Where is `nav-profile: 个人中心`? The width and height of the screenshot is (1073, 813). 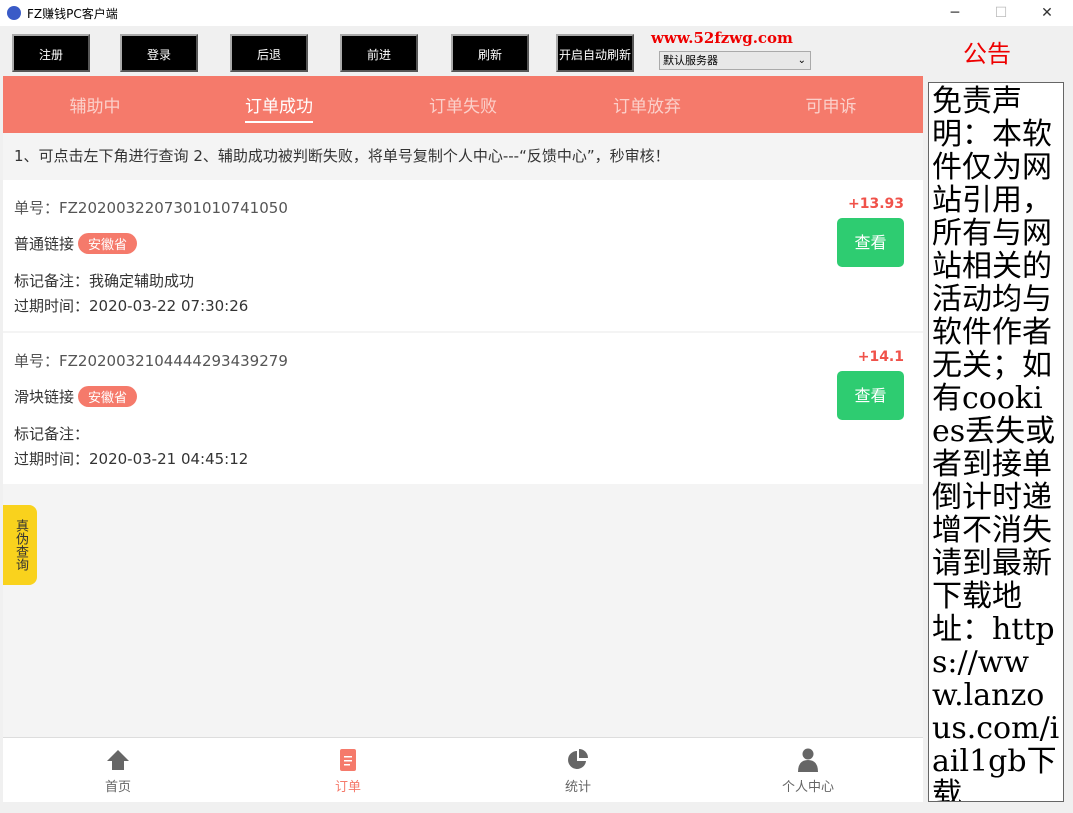 nav-profile: 个人中心 is located at coordinates (808, 770).